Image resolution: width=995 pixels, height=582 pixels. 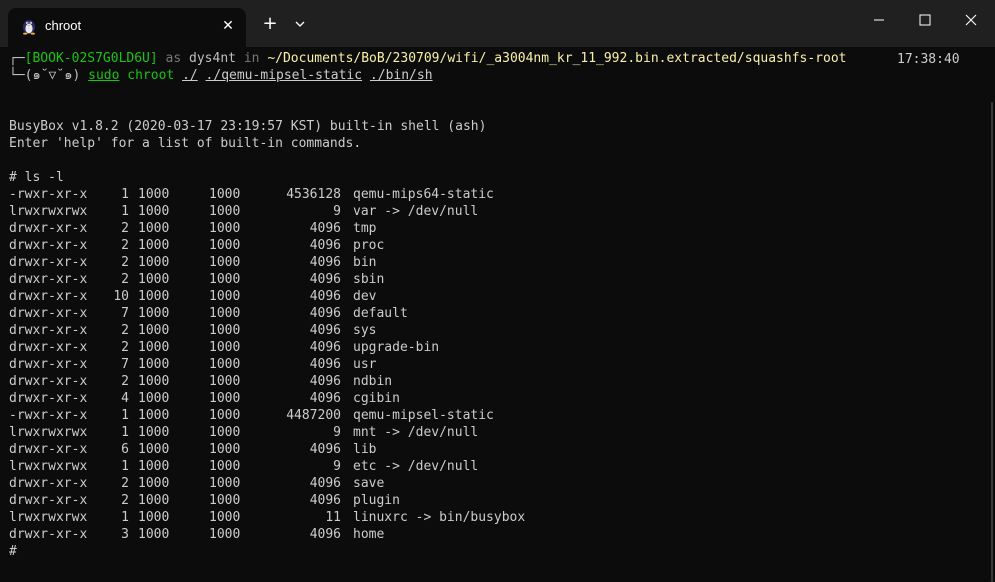 What do you see at coordinates (104, 75) in the screenshot?
I see `cmd-sudo: sudo` at bounding box center [104, 75].